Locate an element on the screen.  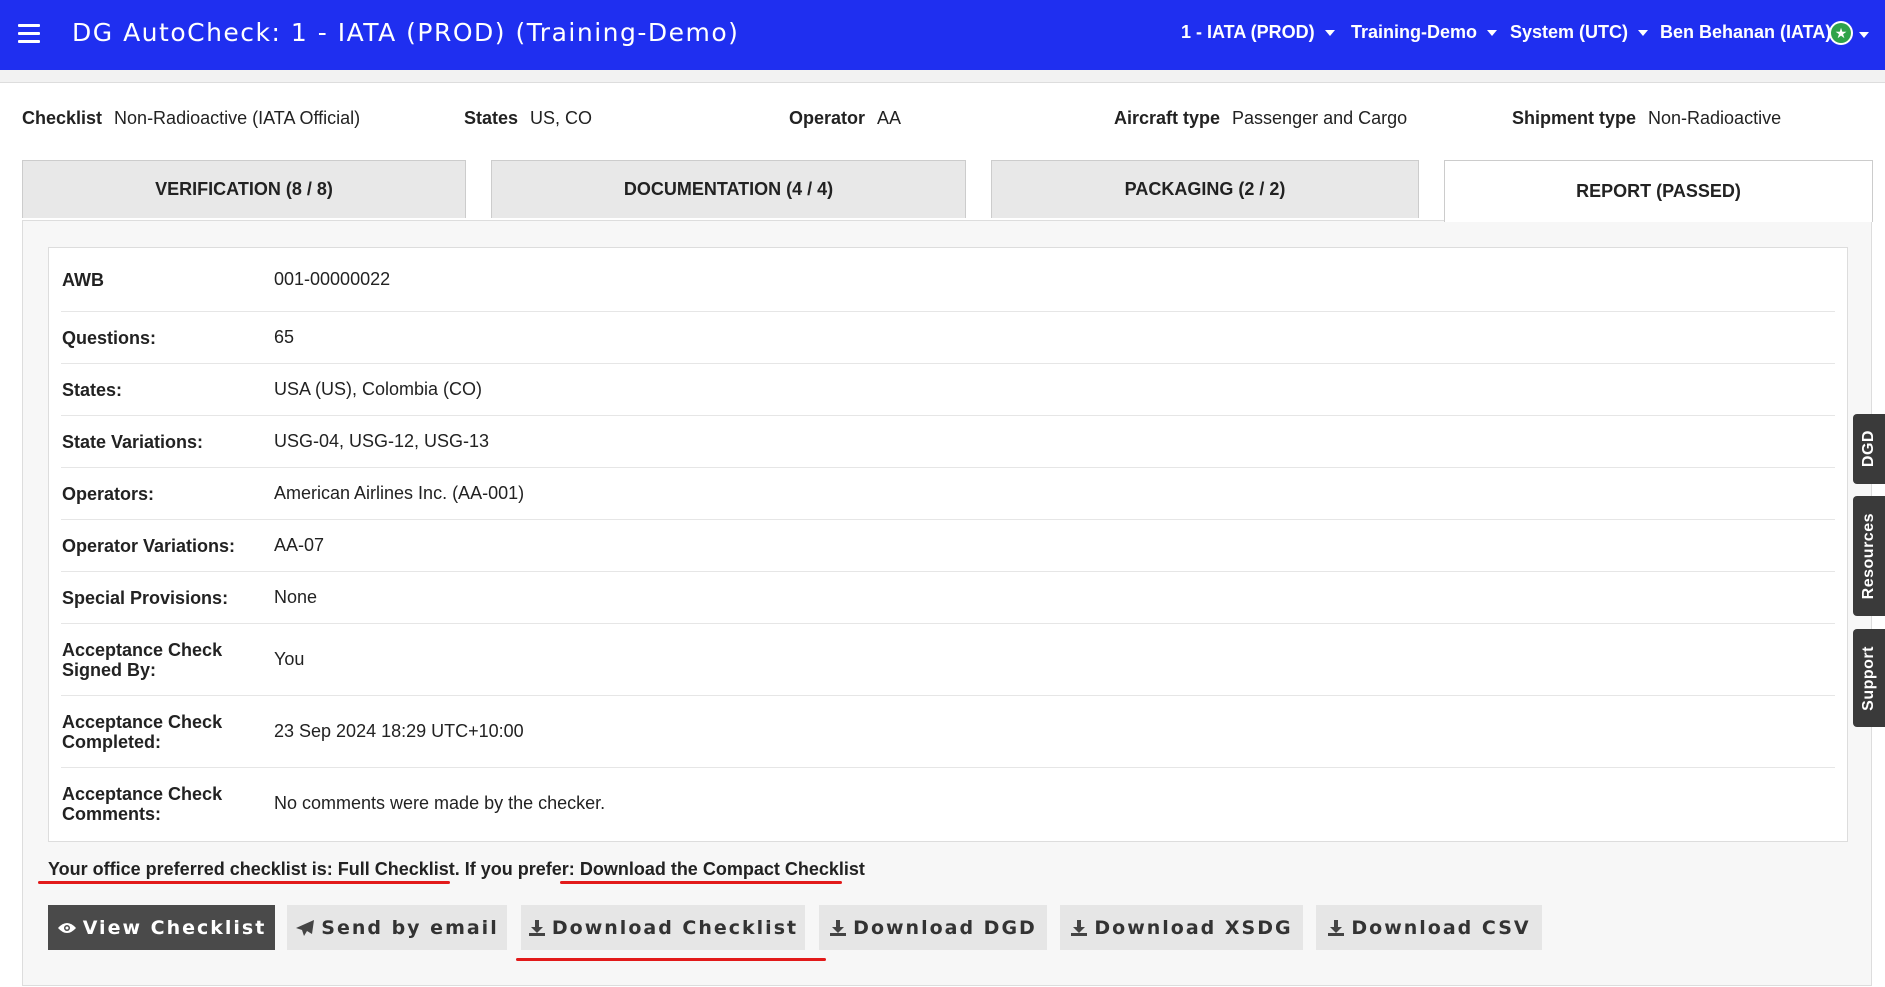
row-value: 001-00000022 is located at coordinates (332, 279).